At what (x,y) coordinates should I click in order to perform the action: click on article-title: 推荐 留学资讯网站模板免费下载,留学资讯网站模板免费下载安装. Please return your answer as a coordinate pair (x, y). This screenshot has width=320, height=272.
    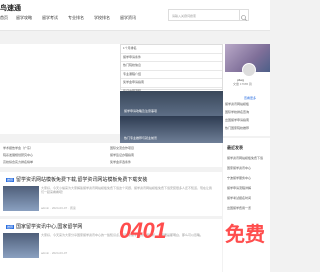
    Looking at the image, I should click on (76, 179).